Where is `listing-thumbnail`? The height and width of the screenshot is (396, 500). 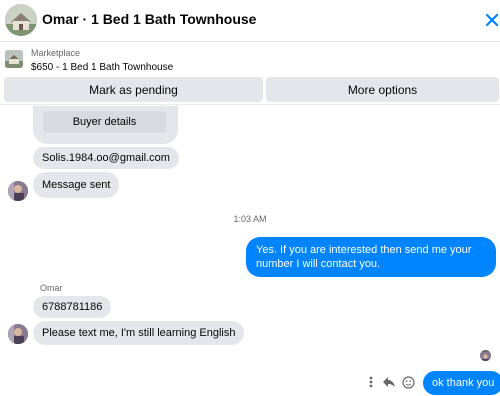 listing-thumbnail is located at coordinates (14, 59).